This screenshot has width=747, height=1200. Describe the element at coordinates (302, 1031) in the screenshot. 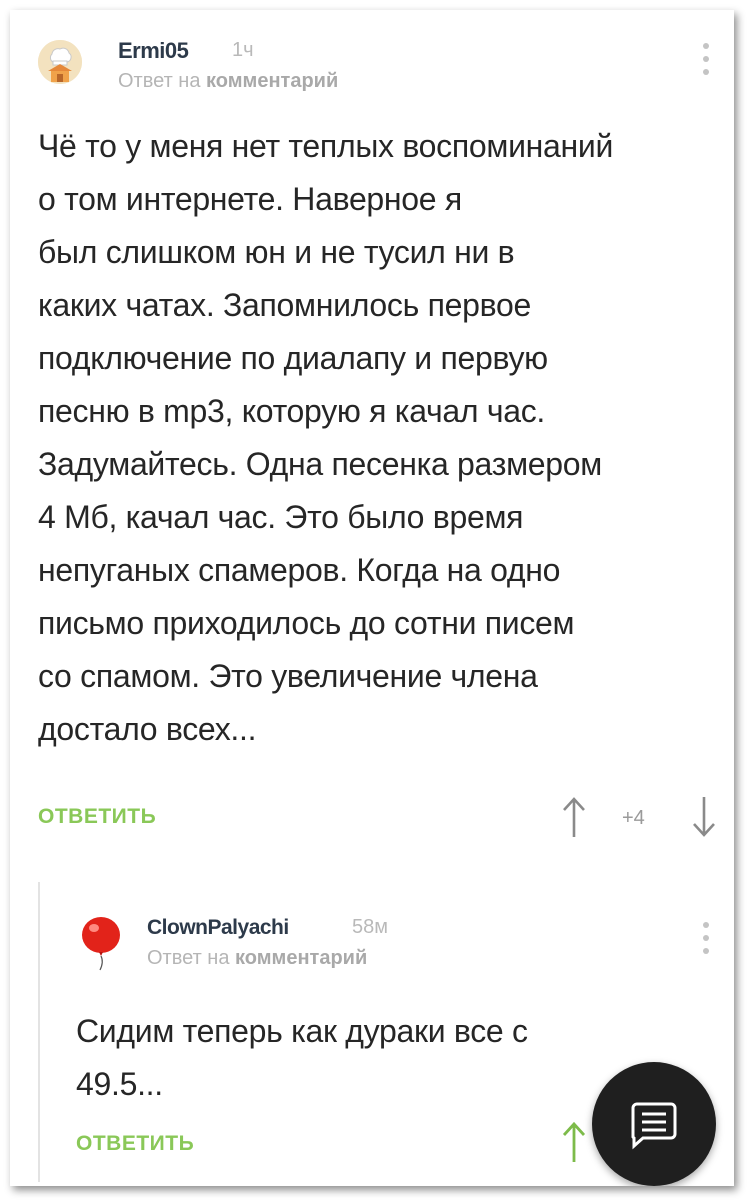

I see `comment-text-line: Сидим теперь как дураки все с` at that location.